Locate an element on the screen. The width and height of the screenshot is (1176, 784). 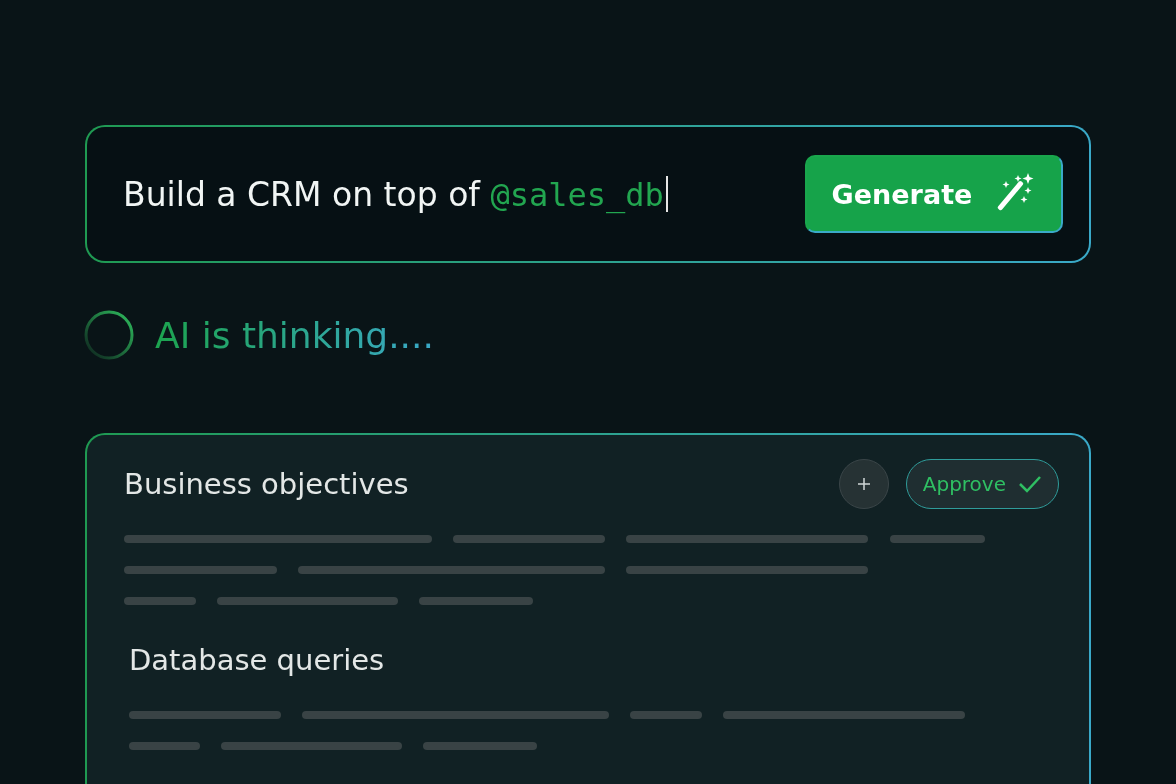
plus-icon is located at coordinates (863, 484).